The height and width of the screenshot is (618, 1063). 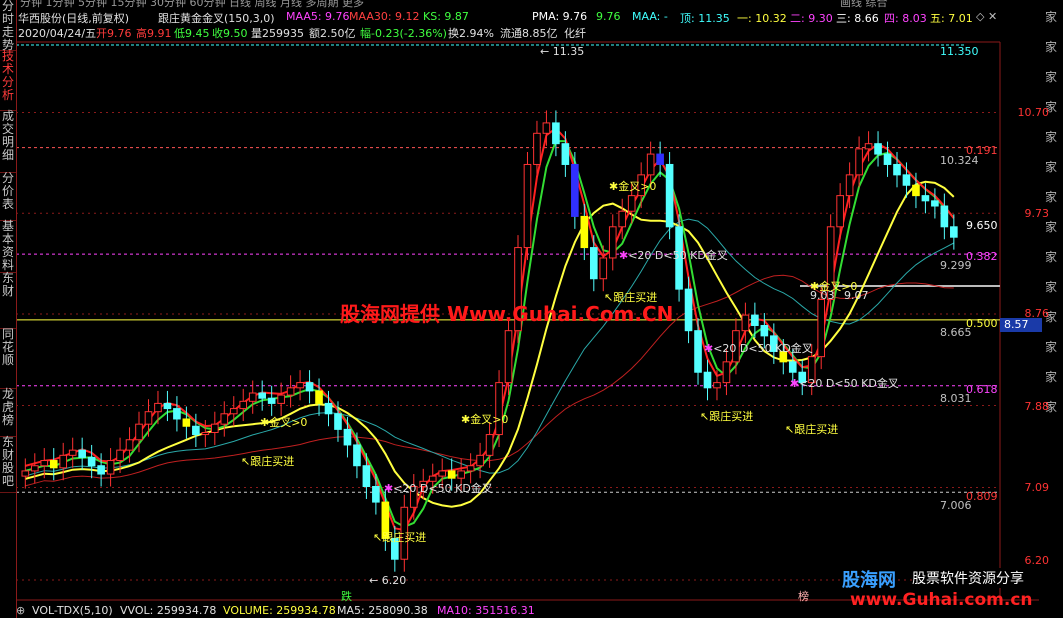 I want to click on vol-indicator-name: VOL-TDX(5,10), so click(x=72, y=610).